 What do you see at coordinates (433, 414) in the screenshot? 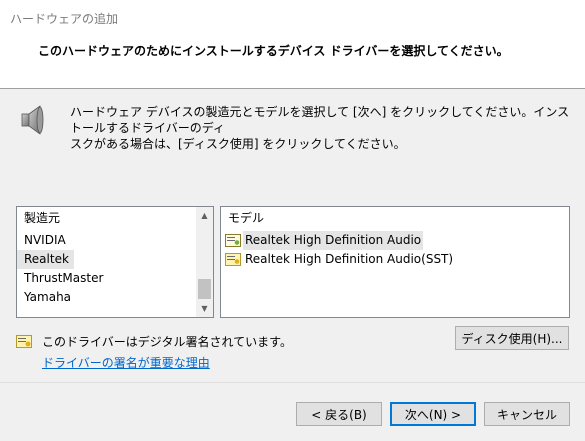
I see `next-button: 次へ(N) >` at bounding box center [433, 414].